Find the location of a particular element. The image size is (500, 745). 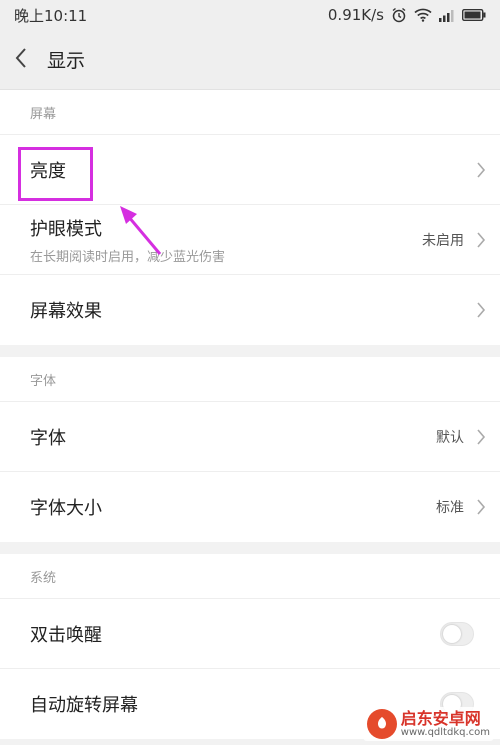

screen-effect-row: 屏幕效果 is located at coordinates (250, 310).